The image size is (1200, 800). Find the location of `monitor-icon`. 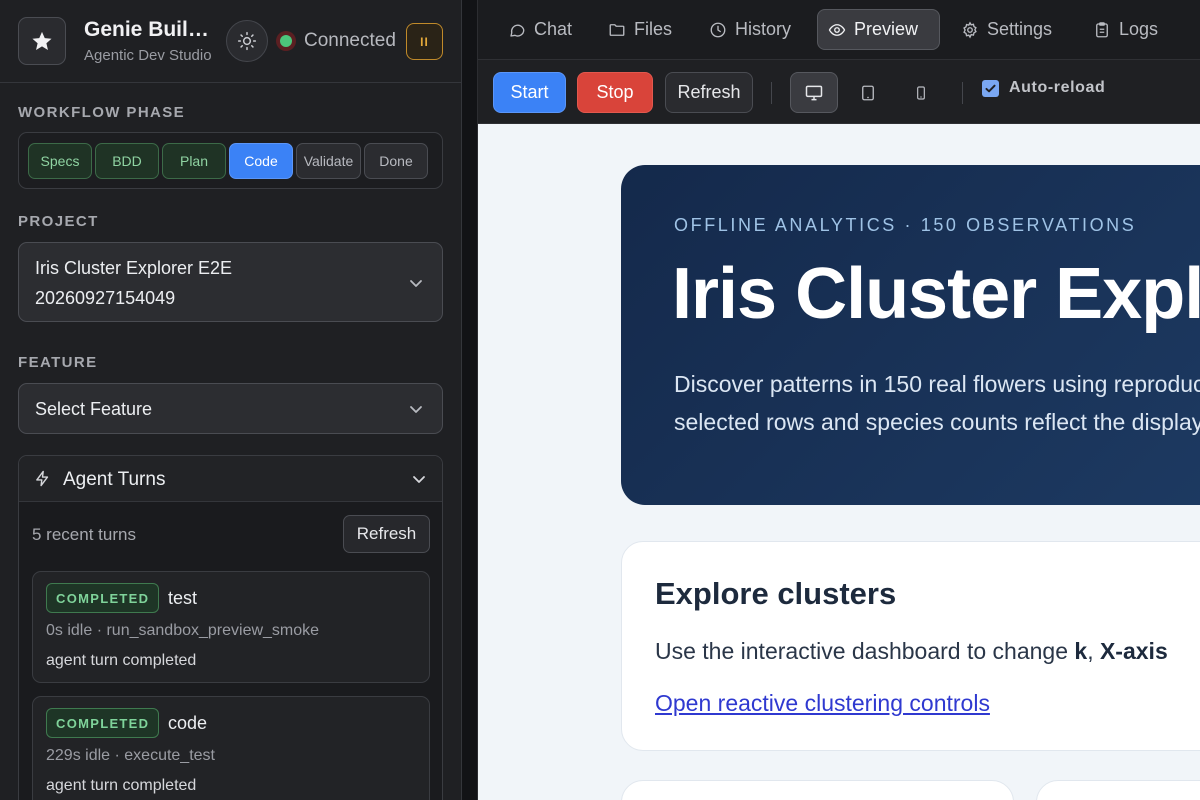

monitor-icon is located at coordinates (814, 92).